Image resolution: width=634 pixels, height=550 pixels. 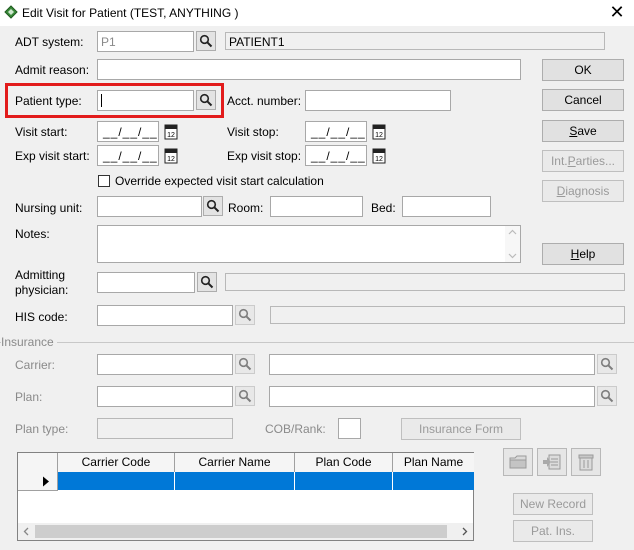 I want to click on pat-ins-button: Pat. Ins., so click(x=553, y=531).